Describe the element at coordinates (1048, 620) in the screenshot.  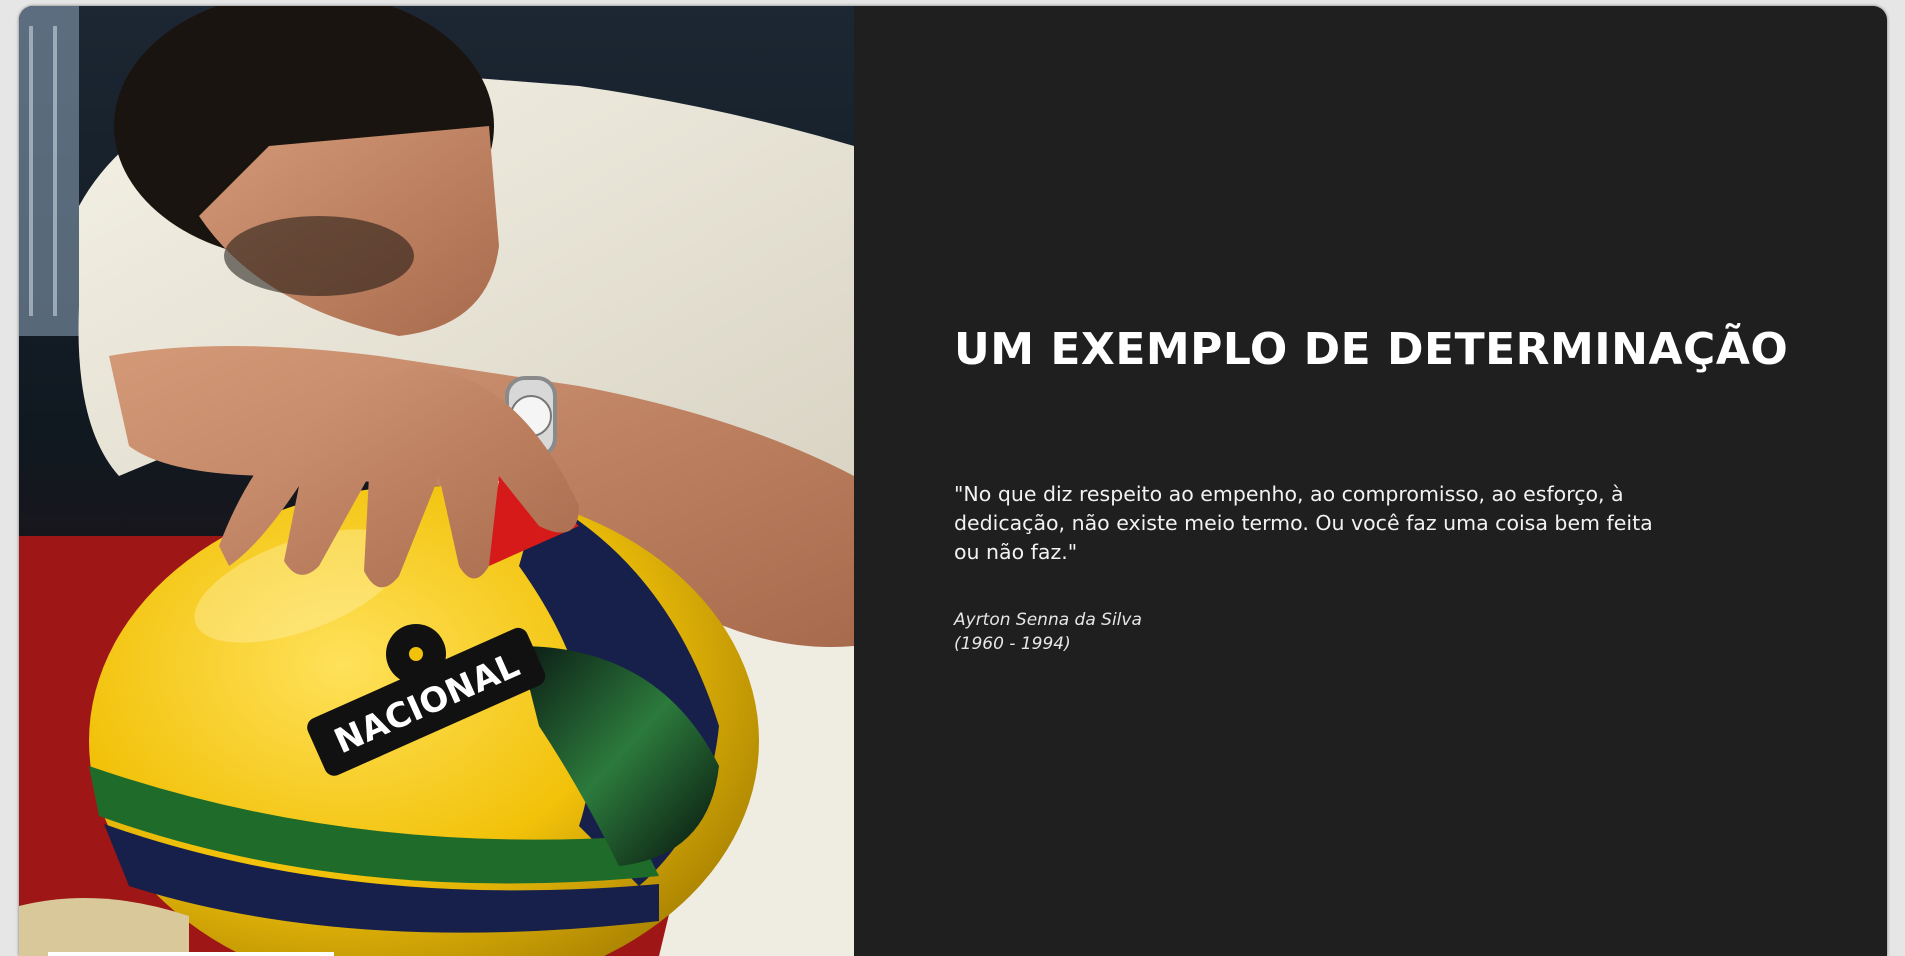
I see `author-name: Ayrton Senna da Silva` at that location.